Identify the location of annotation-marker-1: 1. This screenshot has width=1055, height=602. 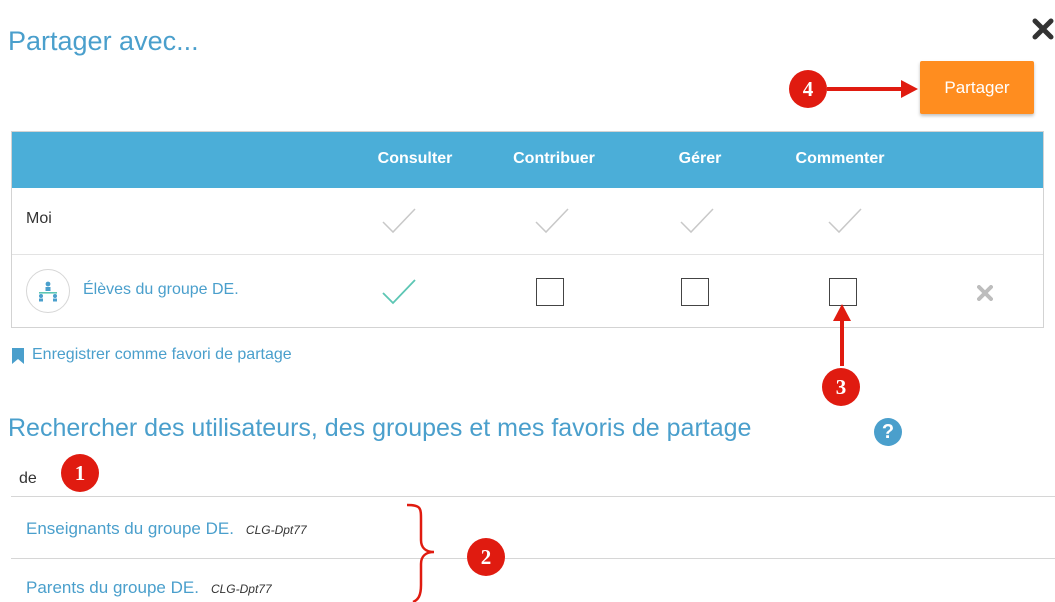
(80, 473).